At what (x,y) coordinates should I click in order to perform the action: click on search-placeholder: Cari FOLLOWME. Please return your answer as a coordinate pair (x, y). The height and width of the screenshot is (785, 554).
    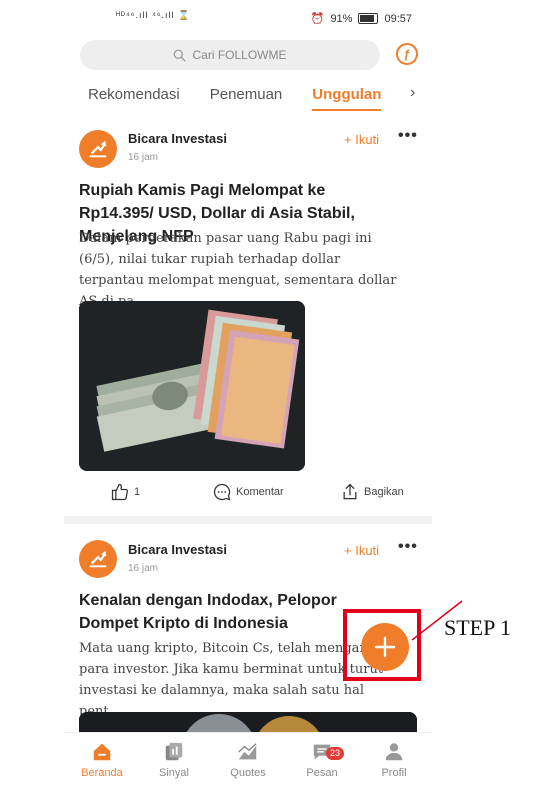
    Looking at the image, I should click on (239, 55).